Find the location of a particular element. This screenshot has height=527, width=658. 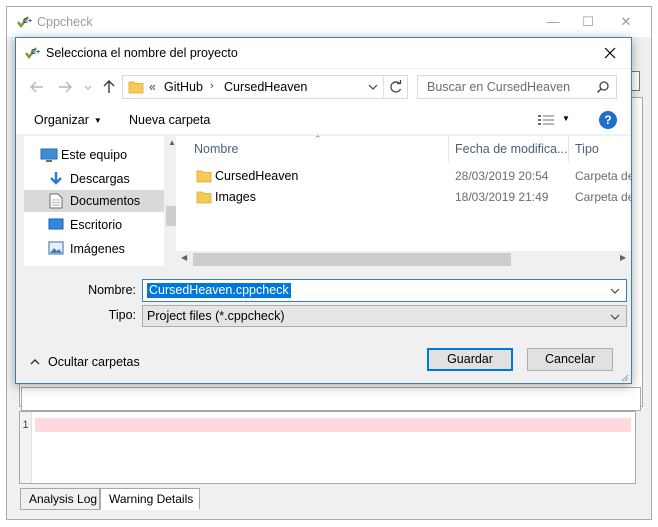

up-arrow-icon is located at coordinates (109, 87).